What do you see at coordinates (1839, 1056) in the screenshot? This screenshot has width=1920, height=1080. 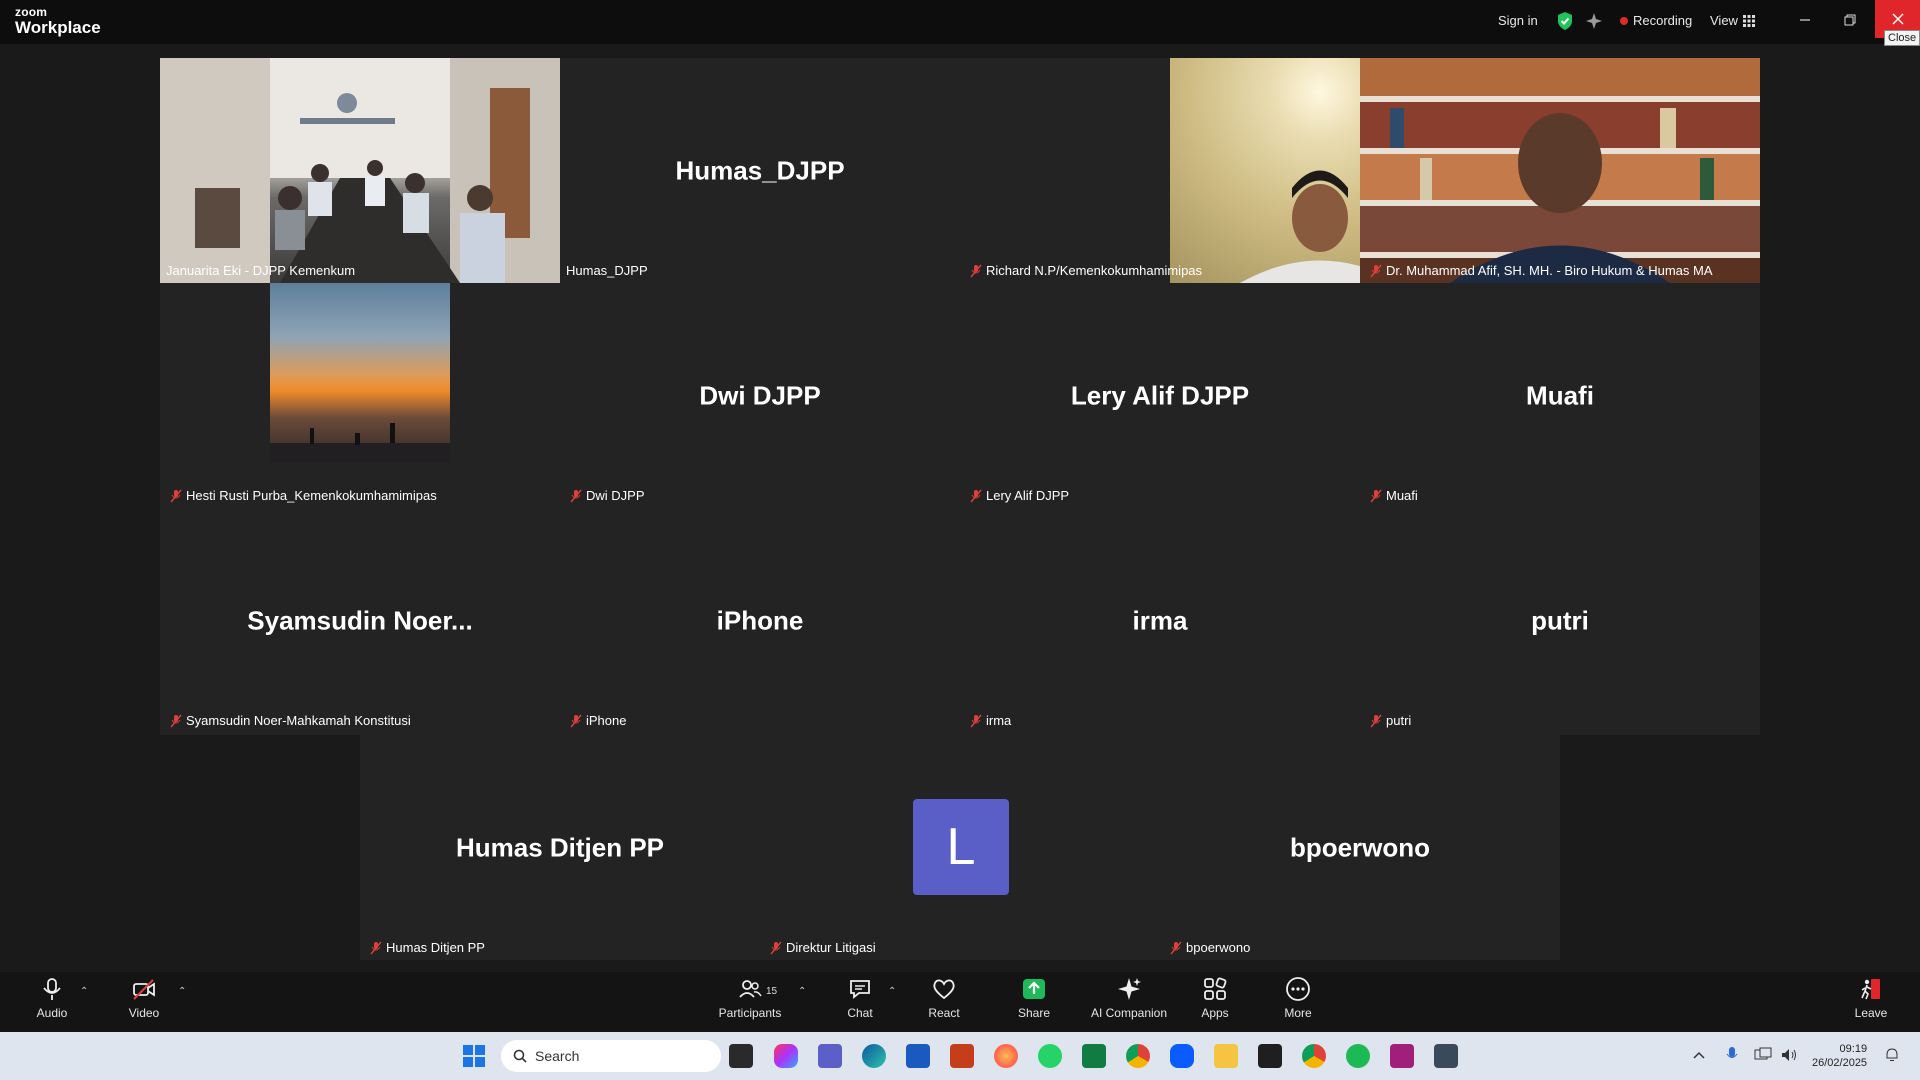 I see `taskbar-clock: 09:19 26/02/2025` at bounding box center [1839, 1056].